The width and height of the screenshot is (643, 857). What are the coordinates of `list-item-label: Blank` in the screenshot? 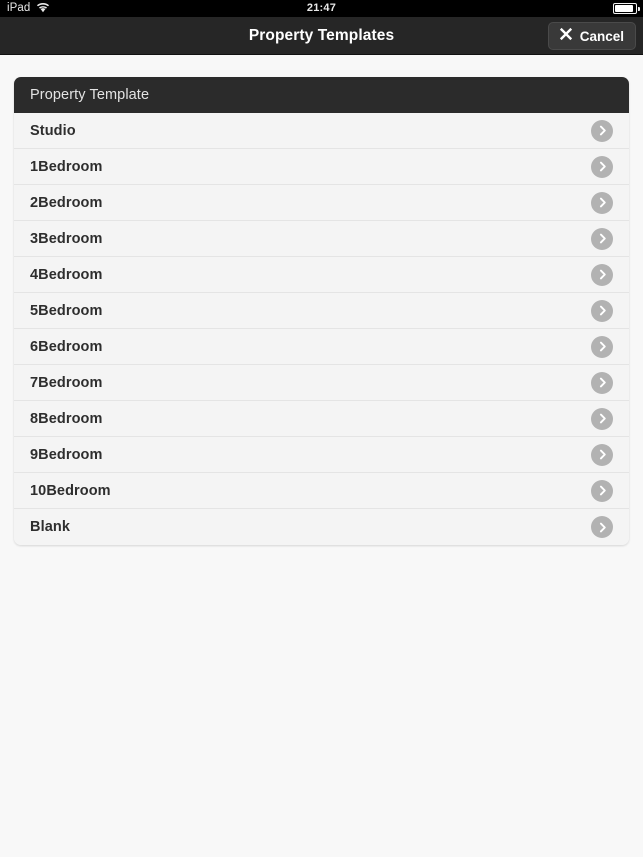 It's located at (50, 527).